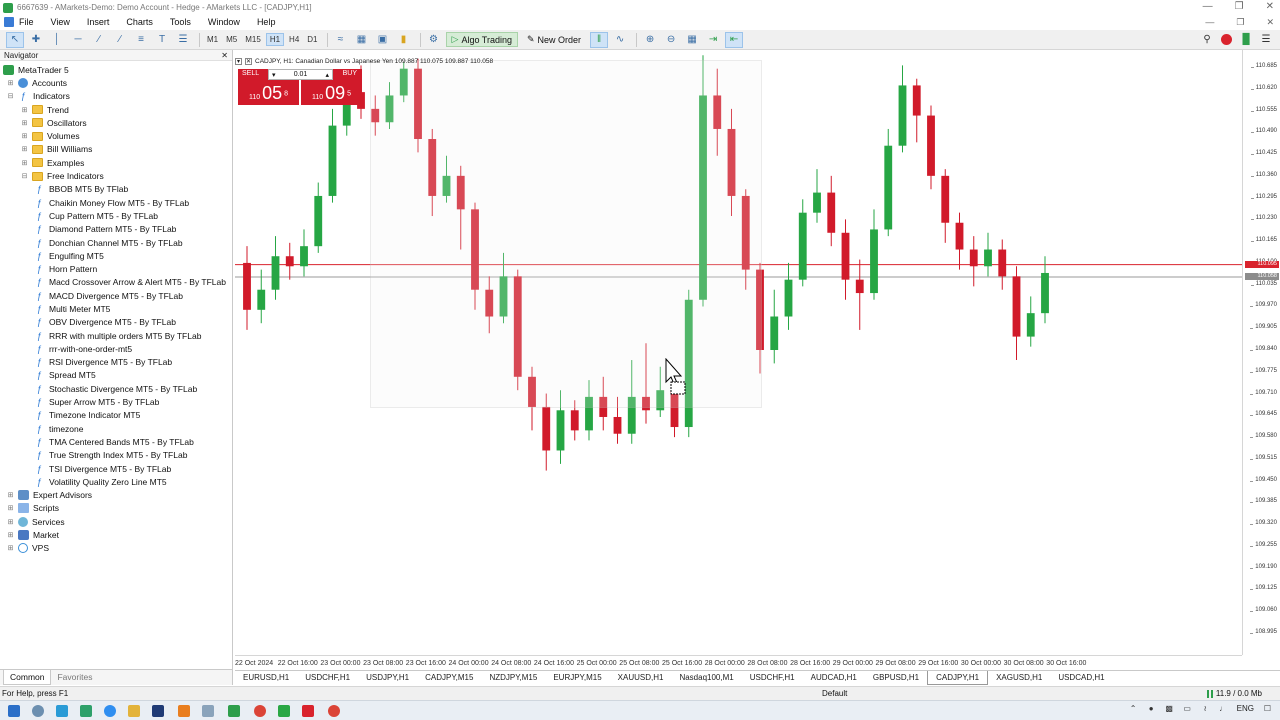  What do you see at coordinates (294, 39) in the screenshot?
I see `timeframe-h4: H4` at bounding box center [294, 39].